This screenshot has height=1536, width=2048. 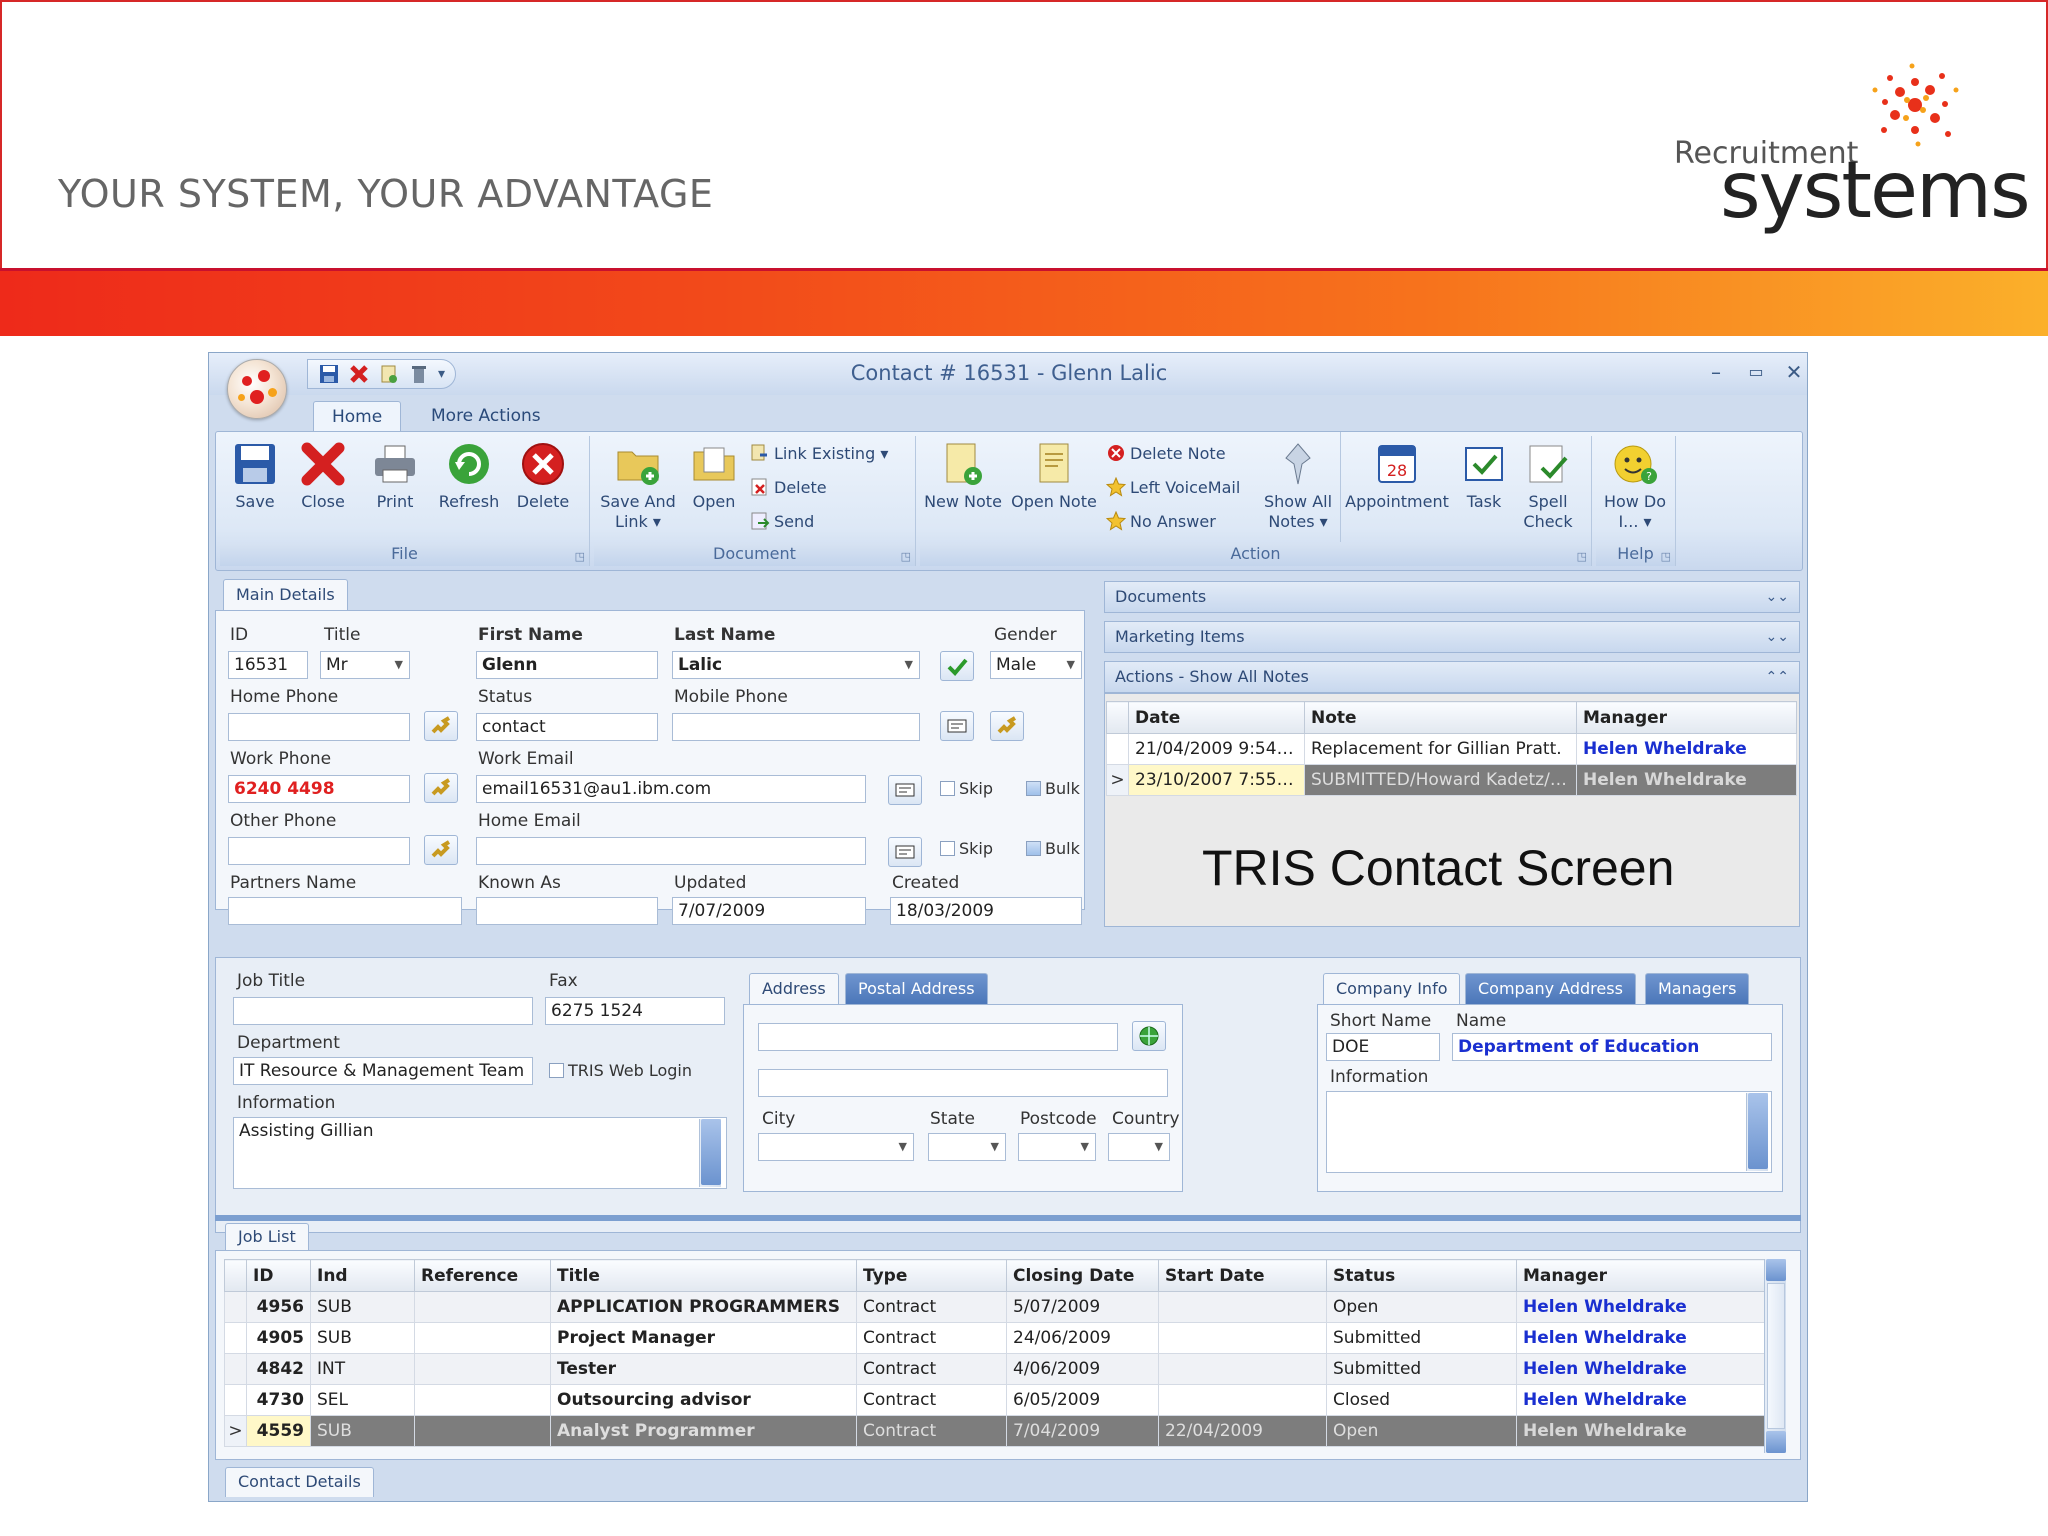 I want to click on scroll-down-icon, so click(x=1776, y=1442).